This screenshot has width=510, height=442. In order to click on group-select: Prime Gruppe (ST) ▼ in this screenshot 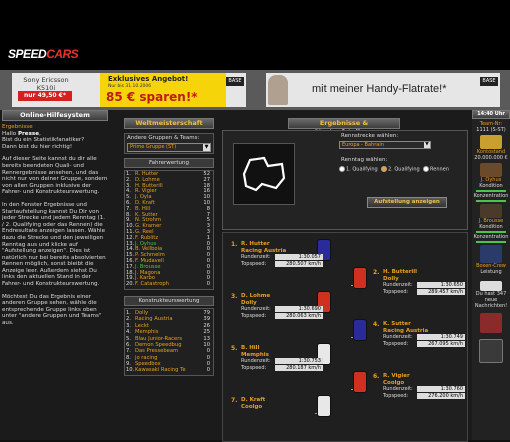, I will do `click(169, 147)`.